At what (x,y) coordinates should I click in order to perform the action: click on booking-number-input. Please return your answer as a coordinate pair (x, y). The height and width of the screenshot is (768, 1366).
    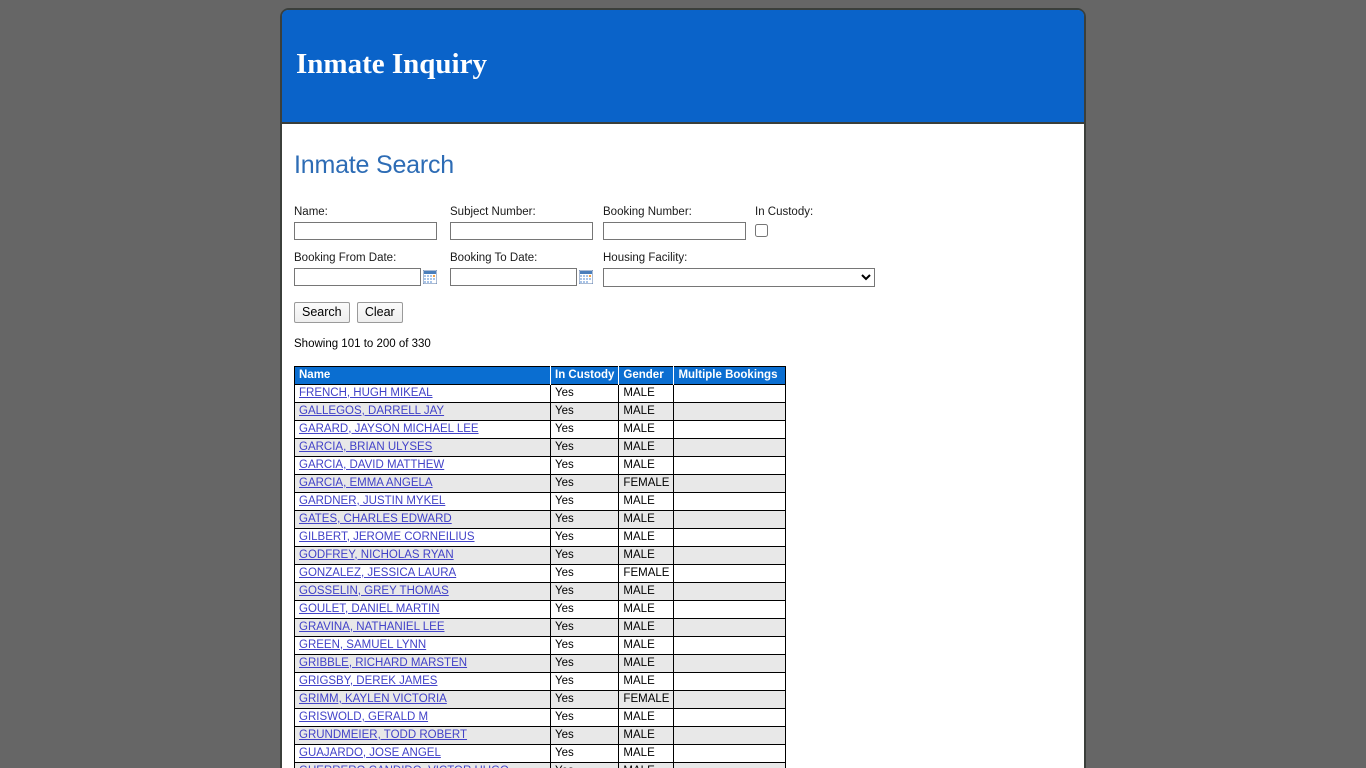
    Looking at the image, I should click on (674, 230).